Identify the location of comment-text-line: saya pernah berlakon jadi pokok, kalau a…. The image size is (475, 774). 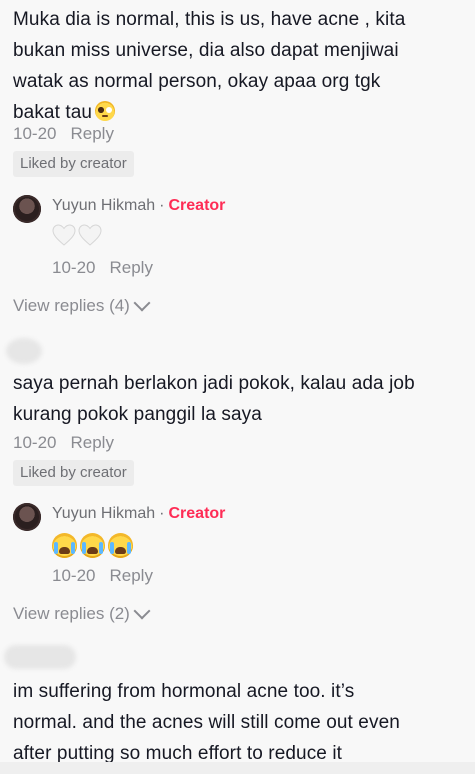
(214, 383).